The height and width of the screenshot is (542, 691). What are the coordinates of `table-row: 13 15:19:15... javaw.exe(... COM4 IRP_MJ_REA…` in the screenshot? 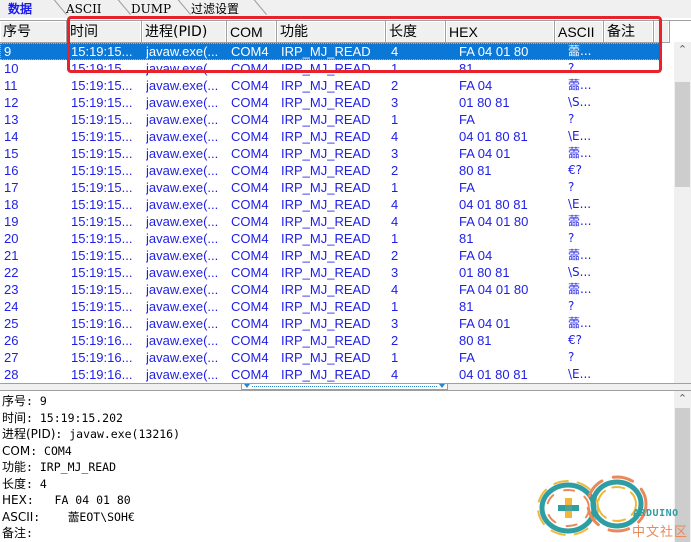 It's located at (330, 119).